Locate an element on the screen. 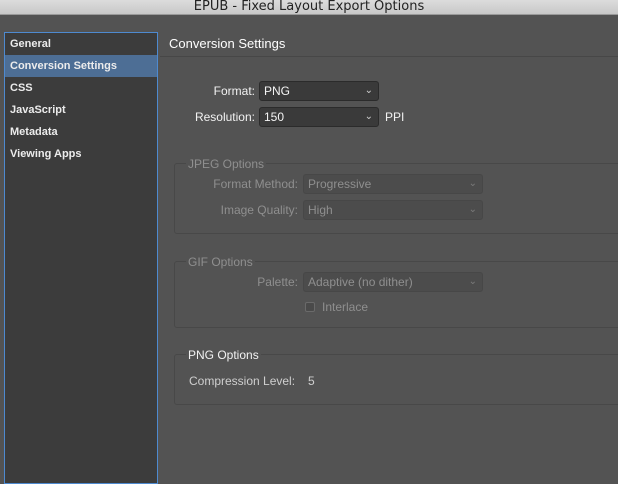 The height and width of the screenshot is (484, 618). format-method-select: Progressive ⌄ is located at coordinates (393, 184).